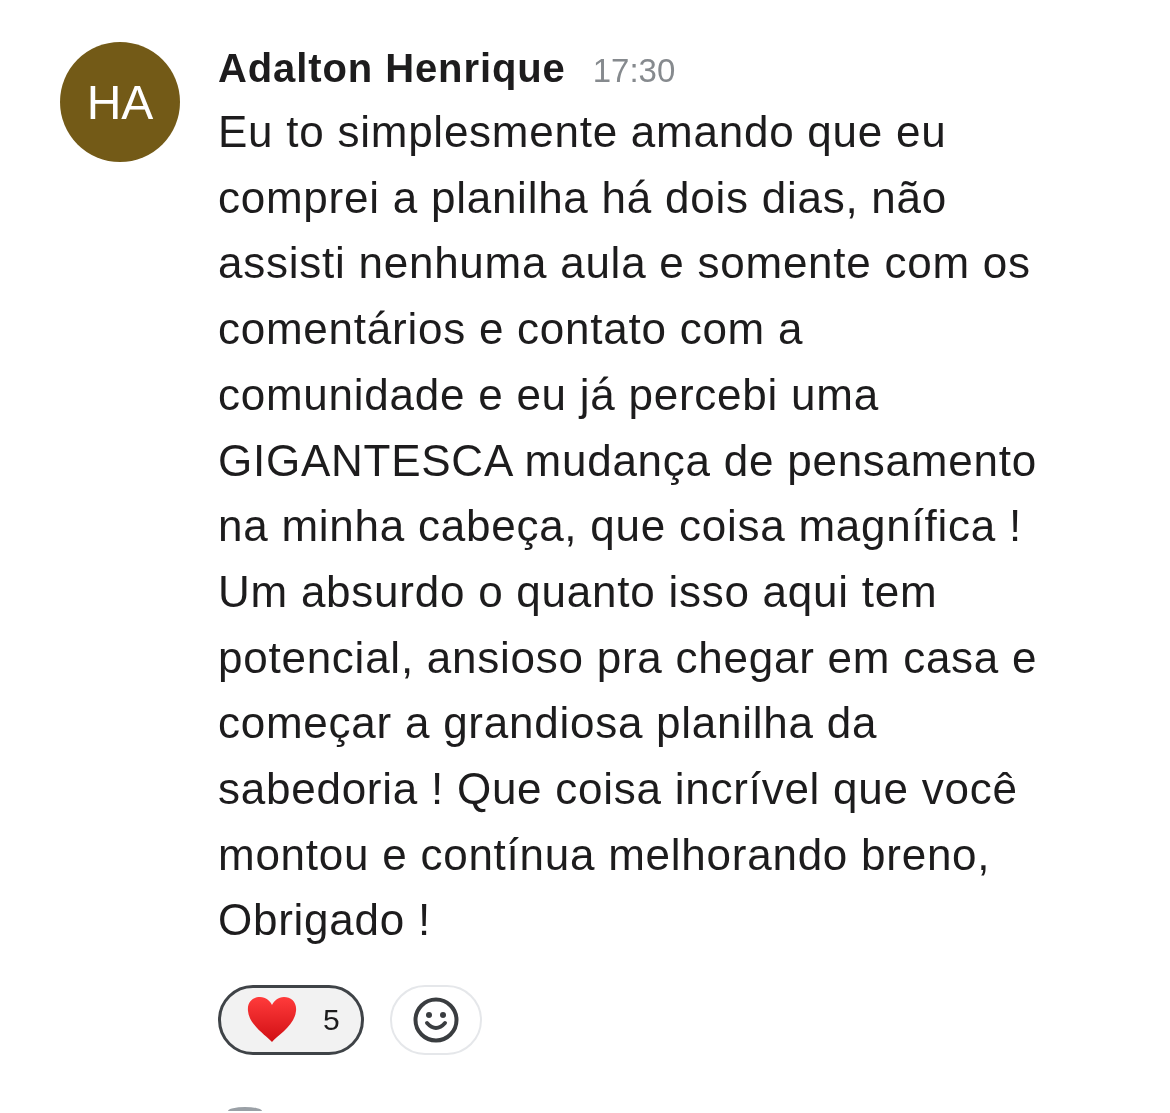 Image resolution: width=1170 pixels, height=1113 pixels. Describe the element at coordinates (245, 1109) in the screenshot. I see `avatar` at that location.